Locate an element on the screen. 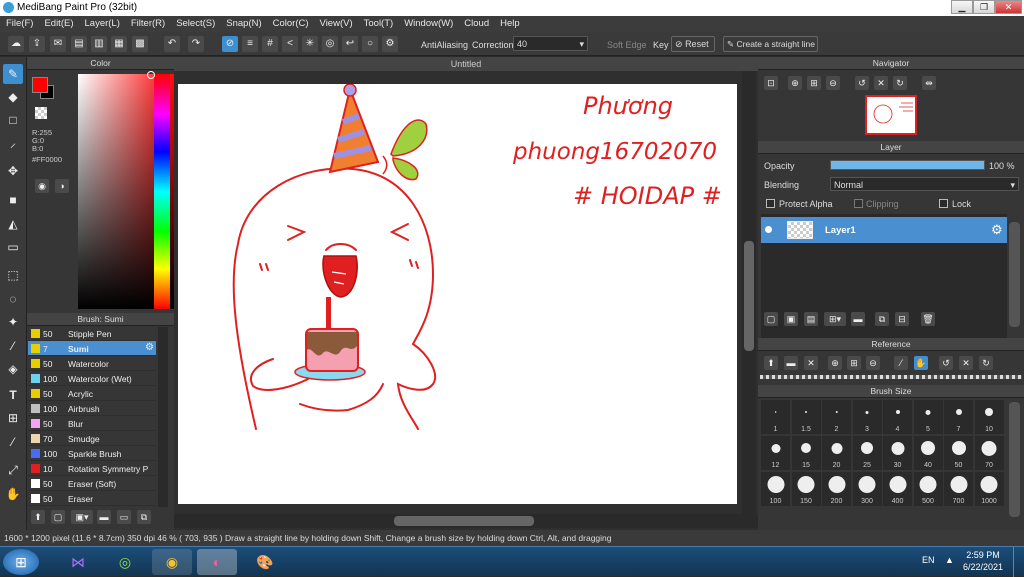  brush-size-option: 20 is located at coordinates (836, 453).